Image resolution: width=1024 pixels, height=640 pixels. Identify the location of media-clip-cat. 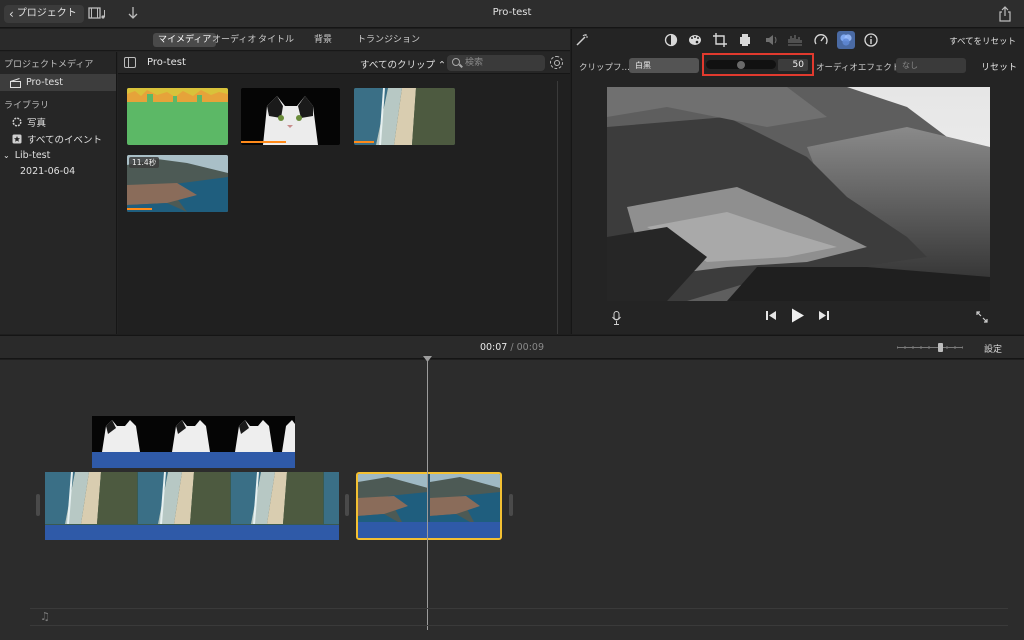
(290, 116).